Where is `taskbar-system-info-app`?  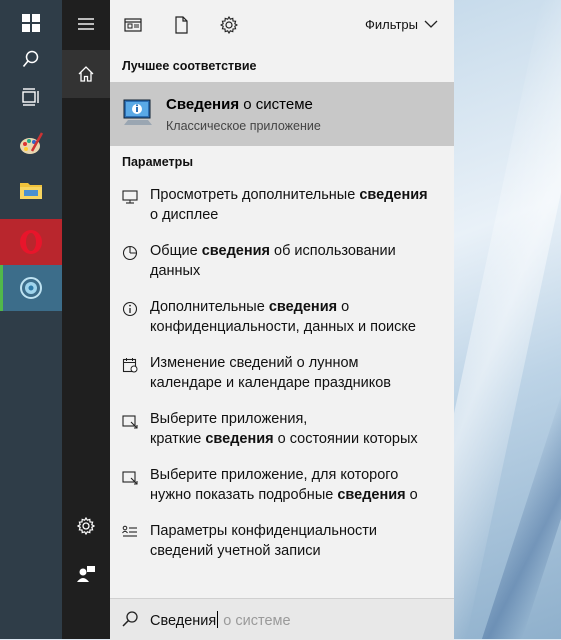 taskbar-system-info-app is located at coordinates (31, 288).